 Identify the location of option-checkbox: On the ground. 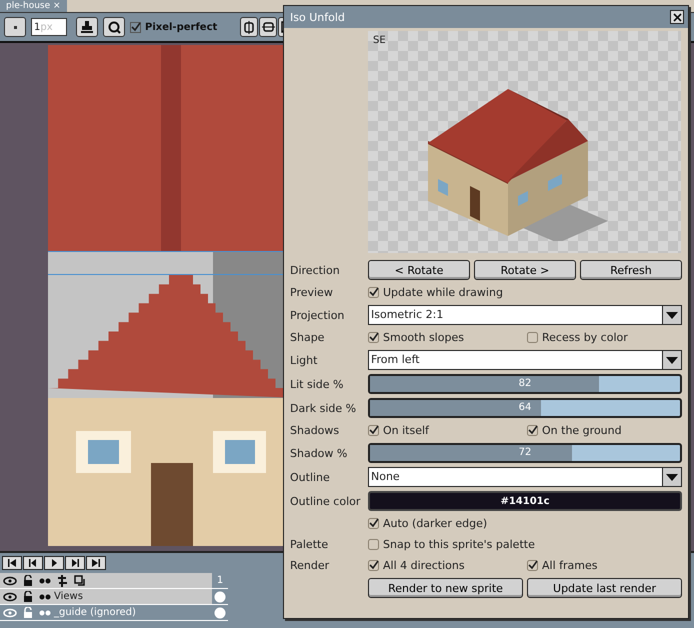
(604, 430).